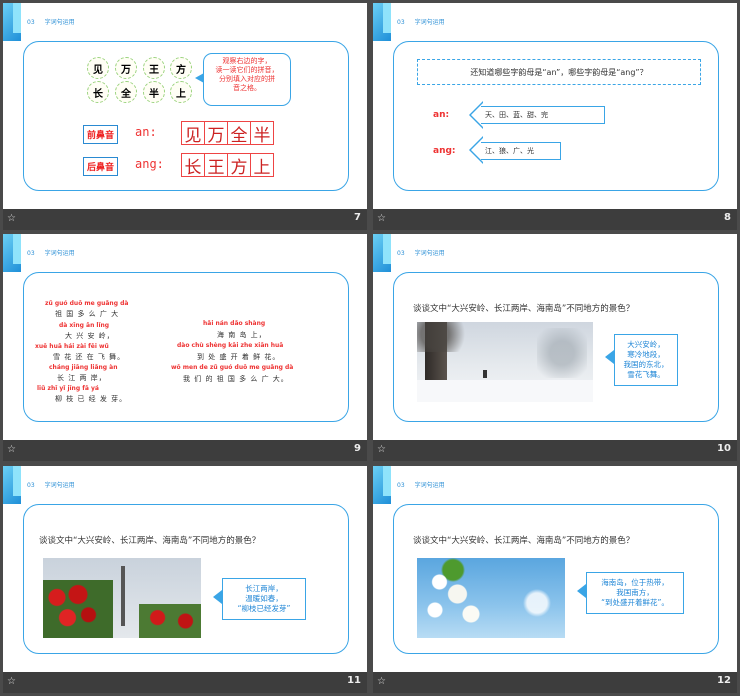  I want to click on note-line: 我国的东北，, so click(646, 364).